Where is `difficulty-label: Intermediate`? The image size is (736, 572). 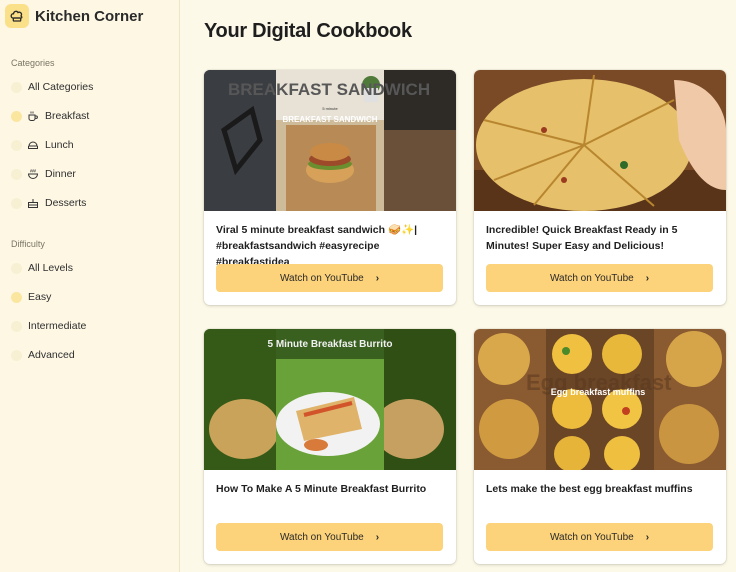
difficulty-label: Intermediate is located at coordinates (57, 326).